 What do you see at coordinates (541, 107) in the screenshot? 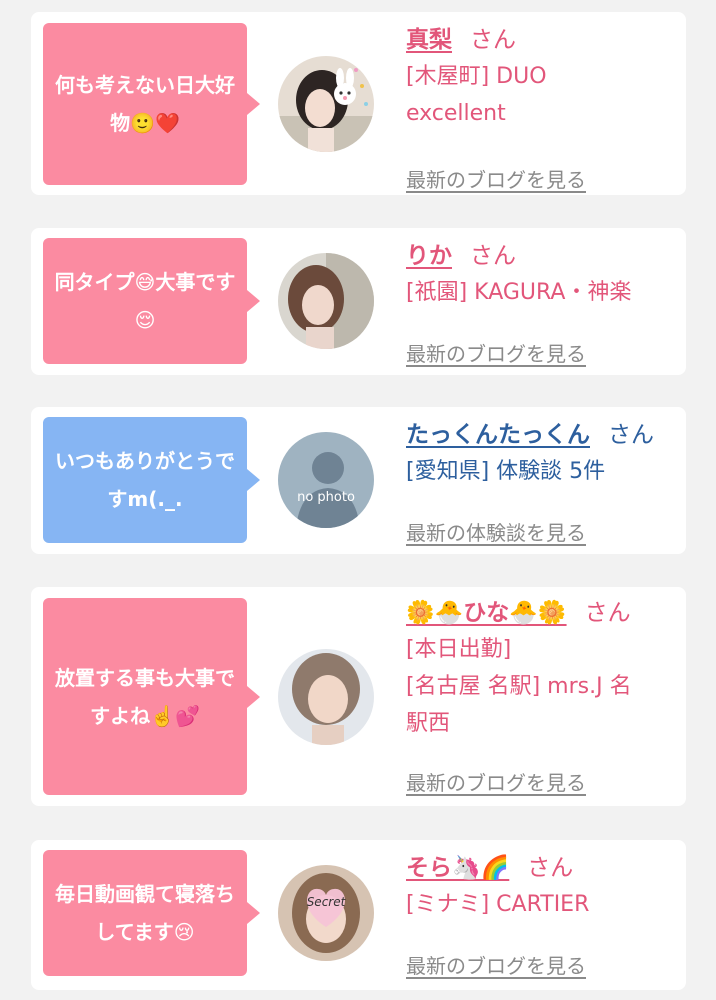
I see `entry-info: 真梨 さん [木屋町] DUO excellent 最新のブログを見る` at bounding box center [541, 107].